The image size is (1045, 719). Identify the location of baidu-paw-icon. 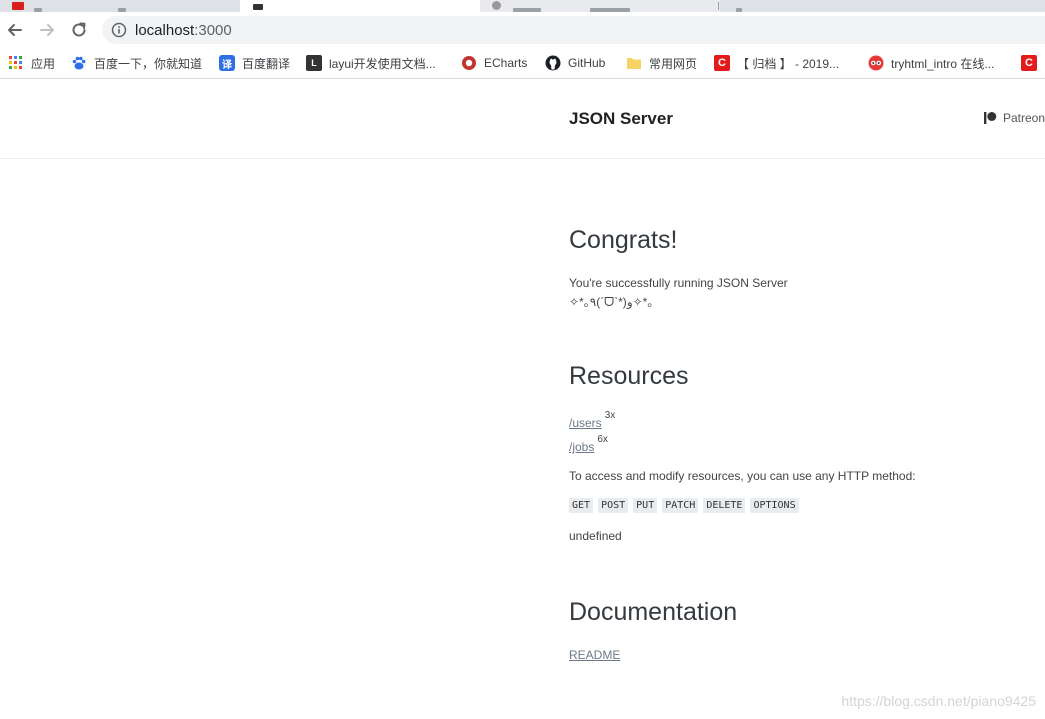
(79, 63).